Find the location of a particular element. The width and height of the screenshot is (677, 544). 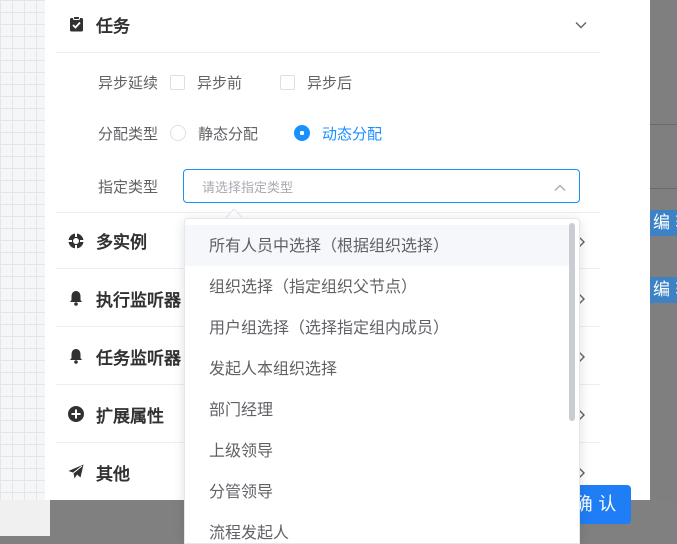

group-title: 多实例 is located at coordinates (121, 243).